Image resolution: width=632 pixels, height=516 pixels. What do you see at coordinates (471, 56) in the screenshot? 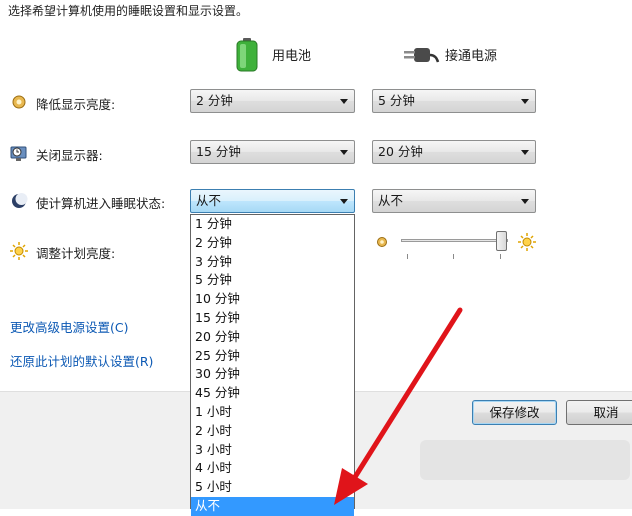
I see `plugged-column-header: 接通电源` at bounding box center [471, 56].